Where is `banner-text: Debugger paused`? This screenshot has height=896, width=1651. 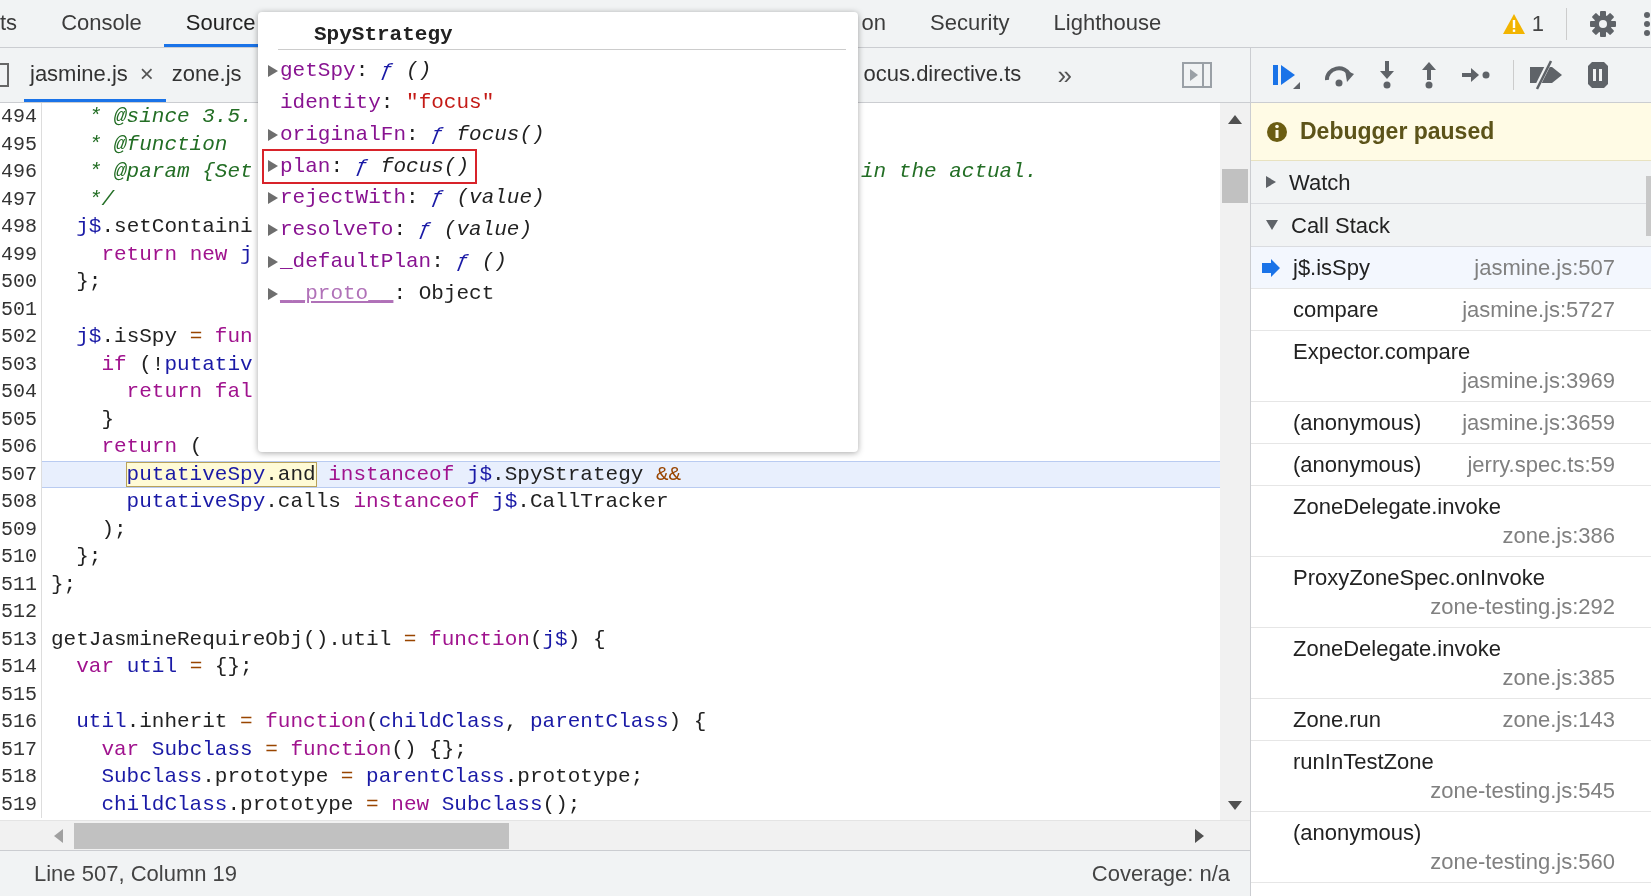
banner-text: Debugger paused is located at coordinates (1397, 132).